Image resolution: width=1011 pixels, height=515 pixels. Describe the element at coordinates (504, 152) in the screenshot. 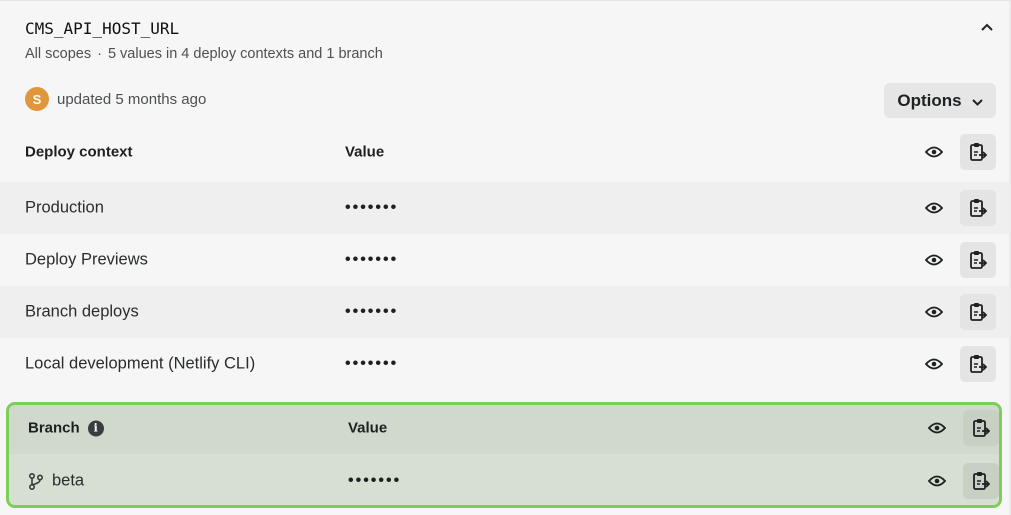

I see `contexts-table-header: Deploy context Value` at that location.